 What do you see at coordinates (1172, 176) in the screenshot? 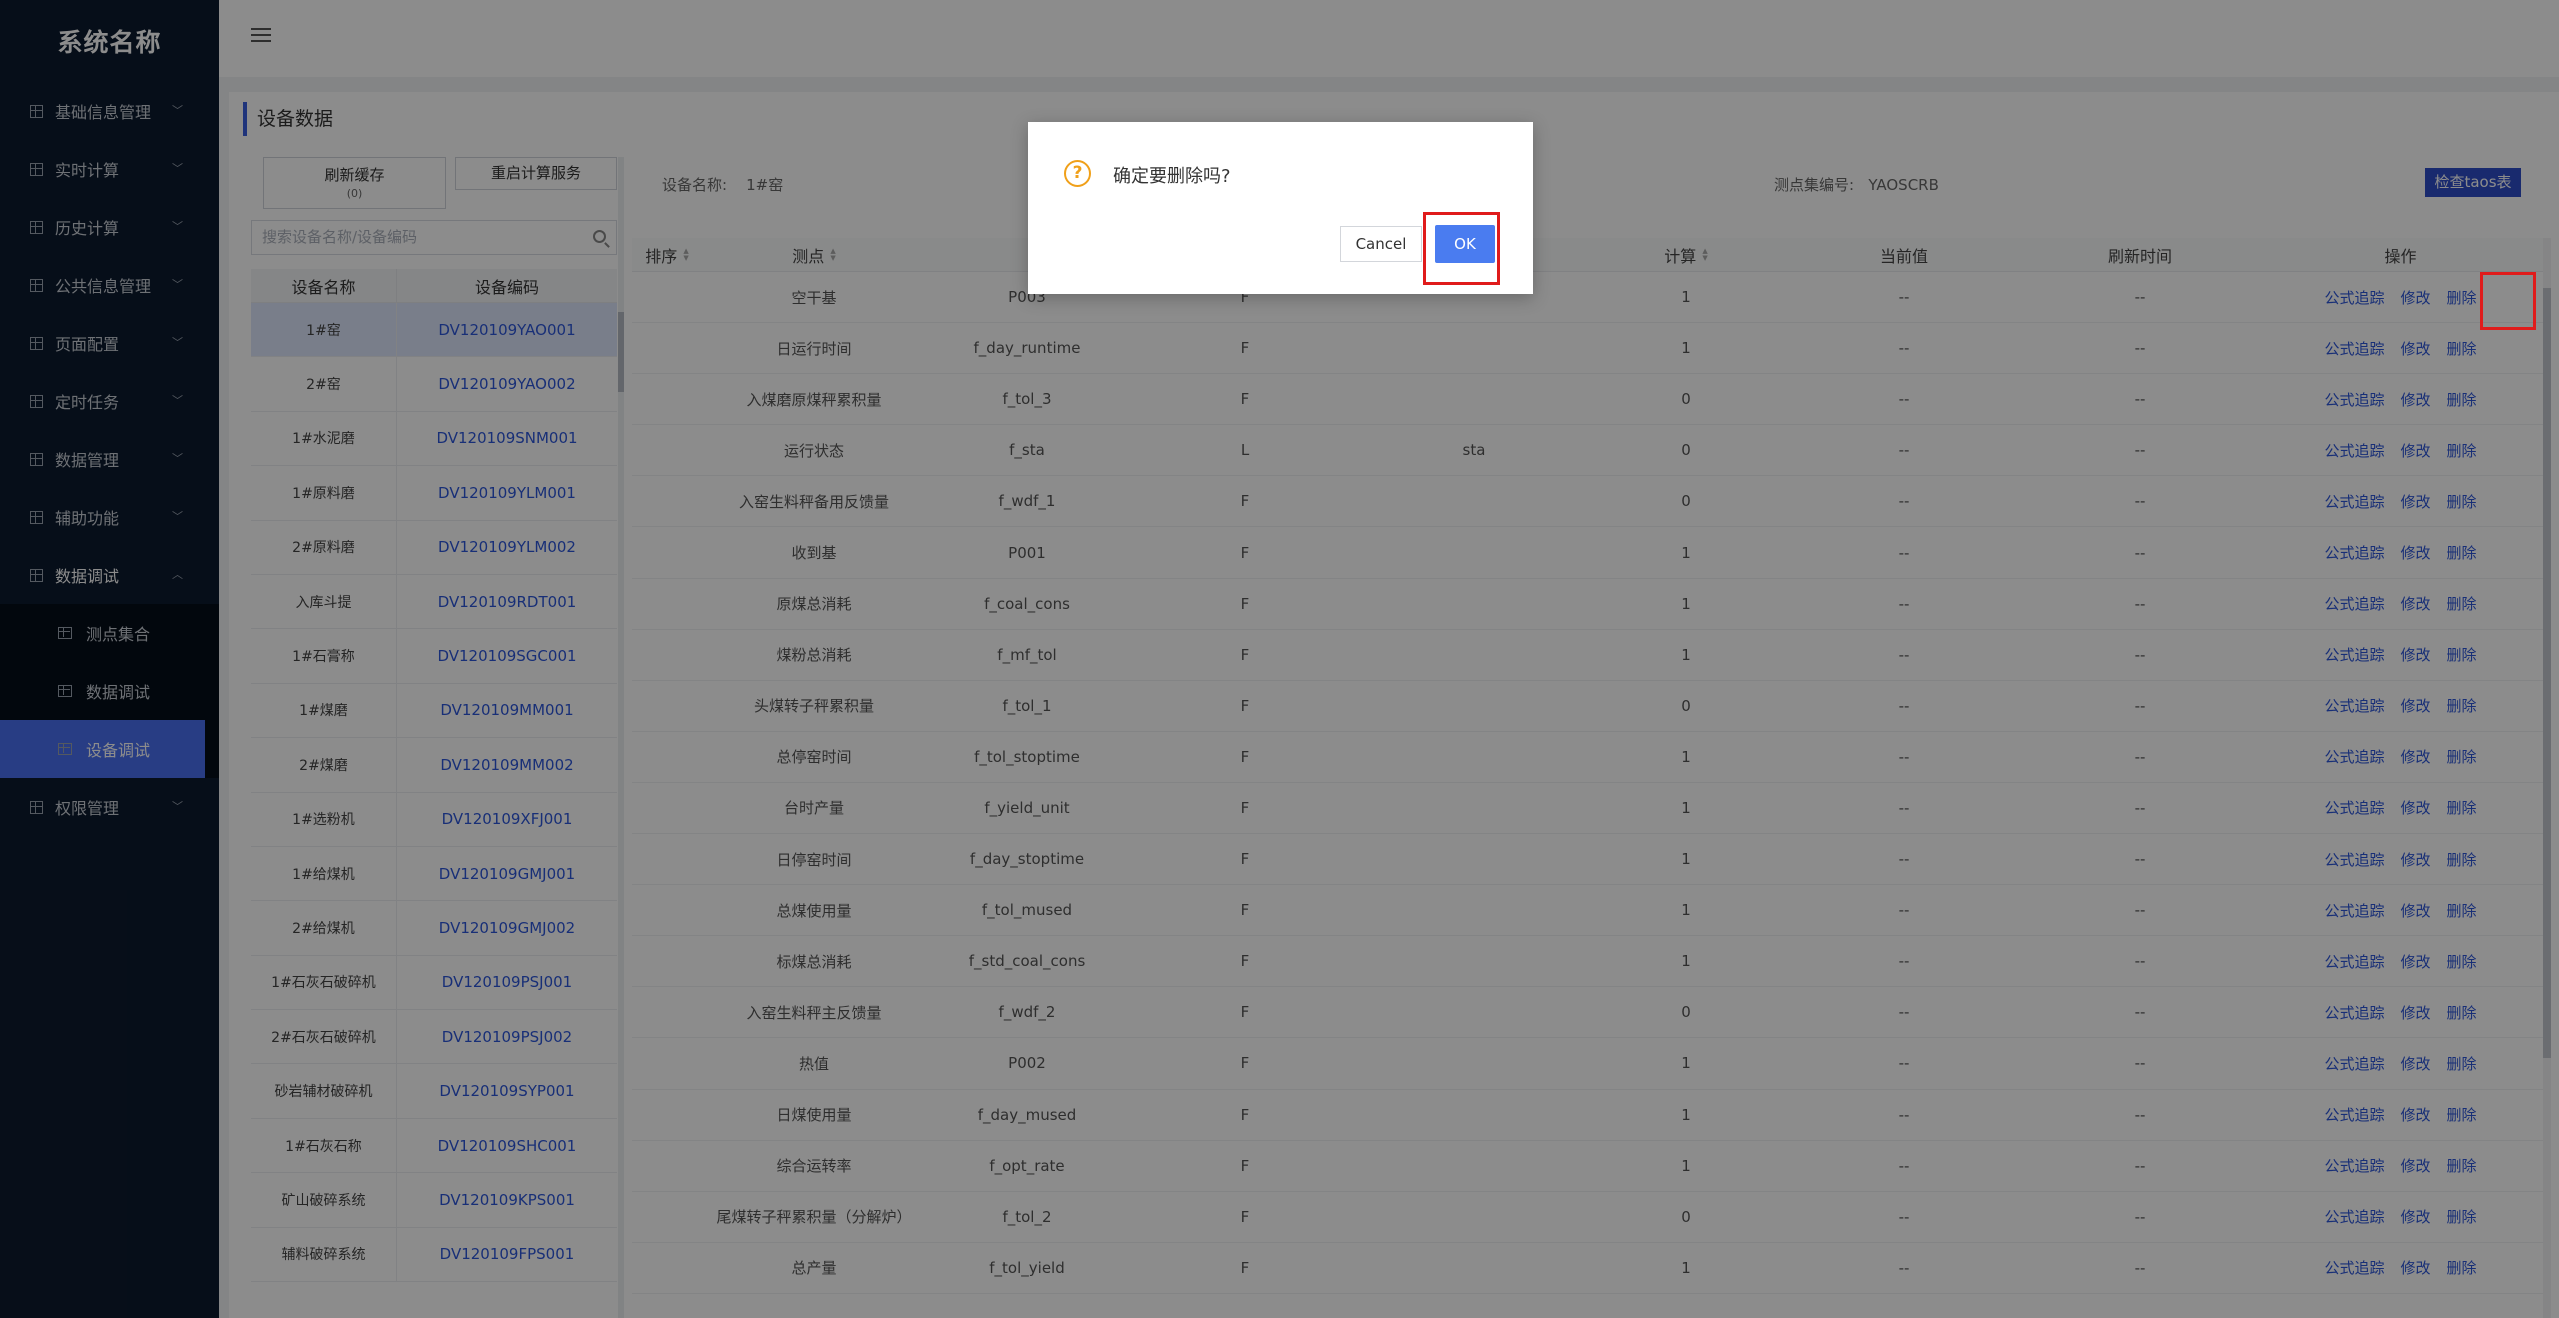
I see `dialog-message: 确定要删除吗?` at bounding box center [1172, 176].